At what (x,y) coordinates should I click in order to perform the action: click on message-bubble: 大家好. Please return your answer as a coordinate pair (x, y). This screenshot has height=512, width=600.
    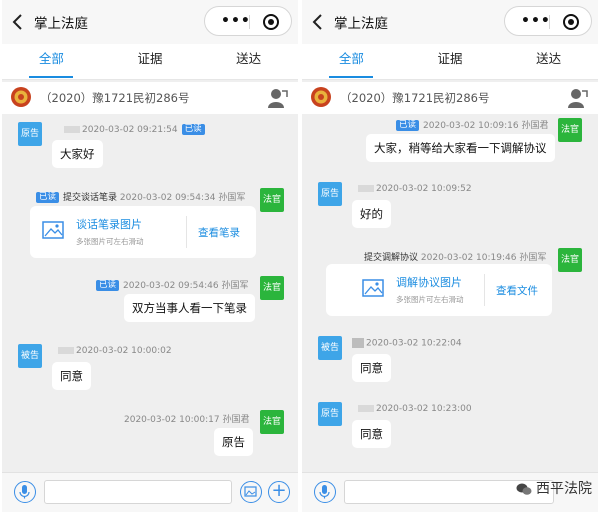
    Looking at the image, I should click on (77, 154).